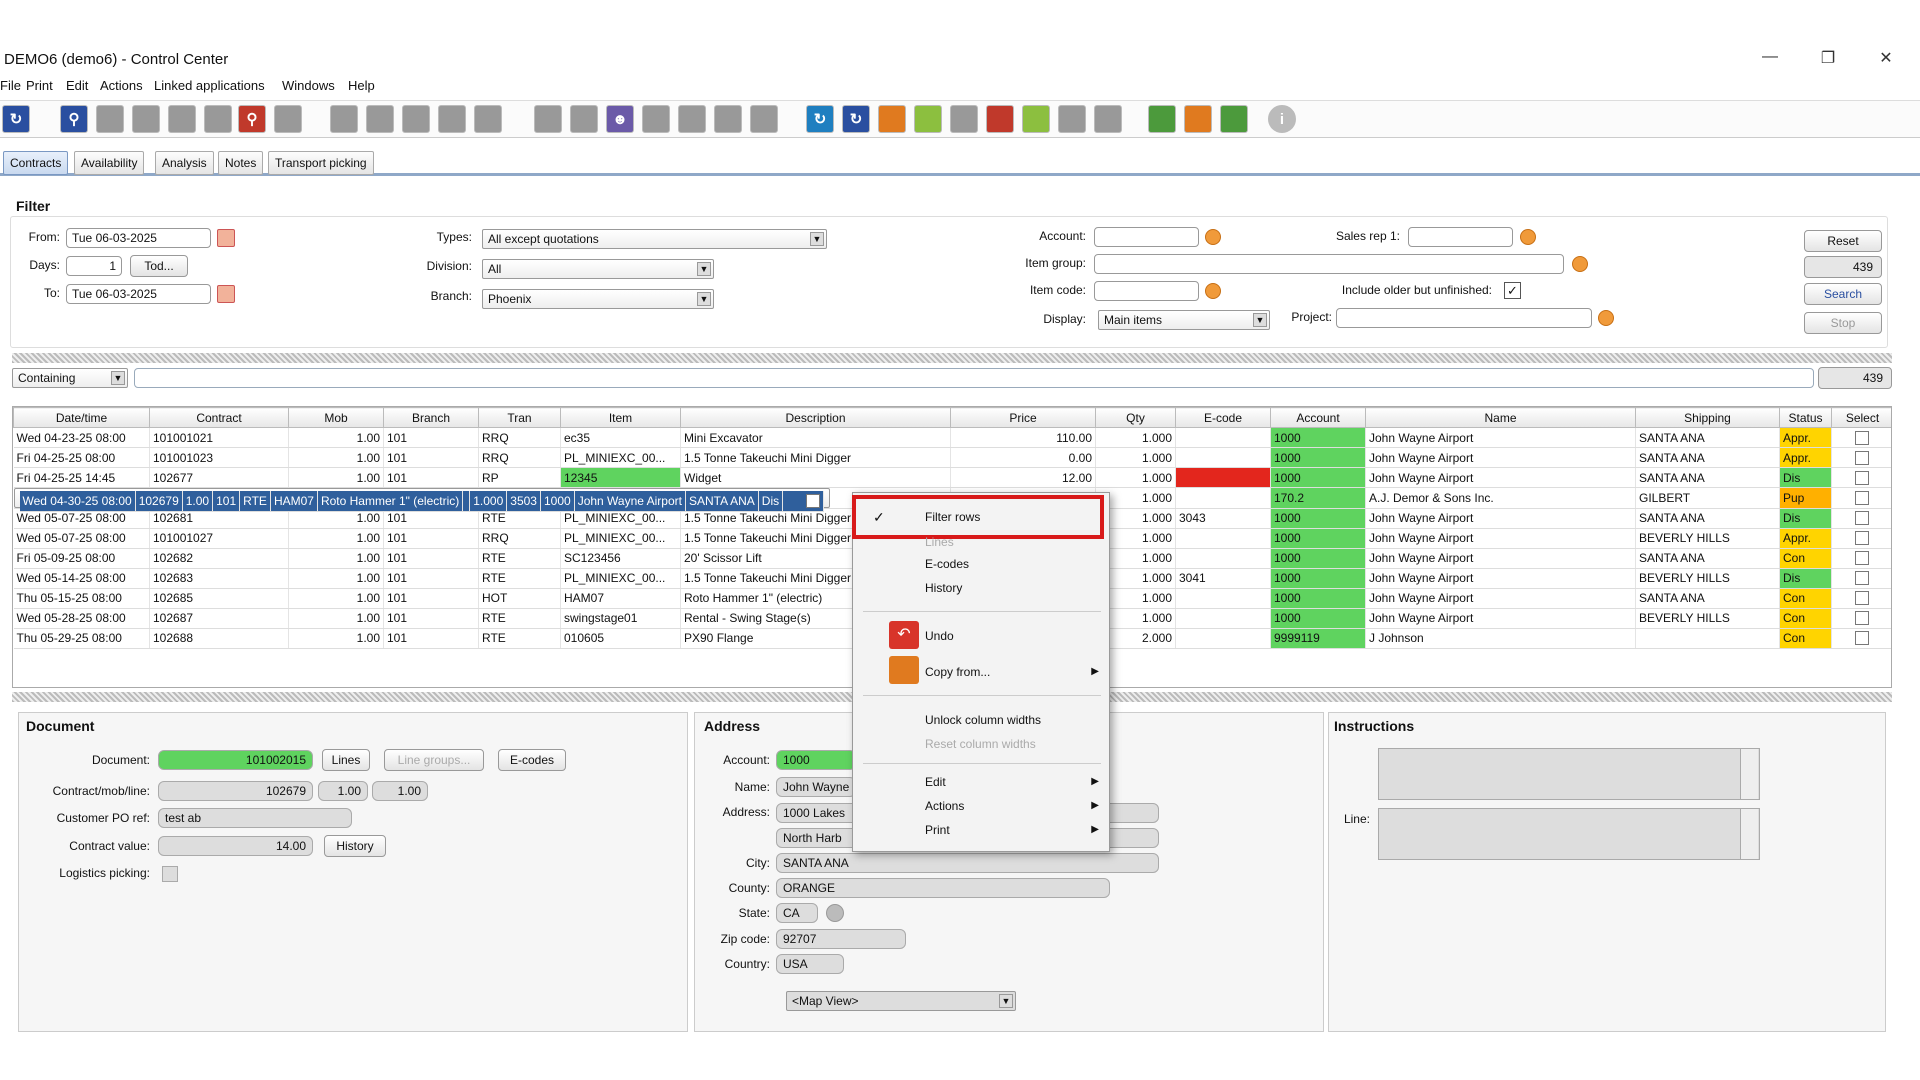  What do you see at coordinates (598, 269) in the screenshot?
I see `division-select: All ▼` at bounding box center [598, 269].